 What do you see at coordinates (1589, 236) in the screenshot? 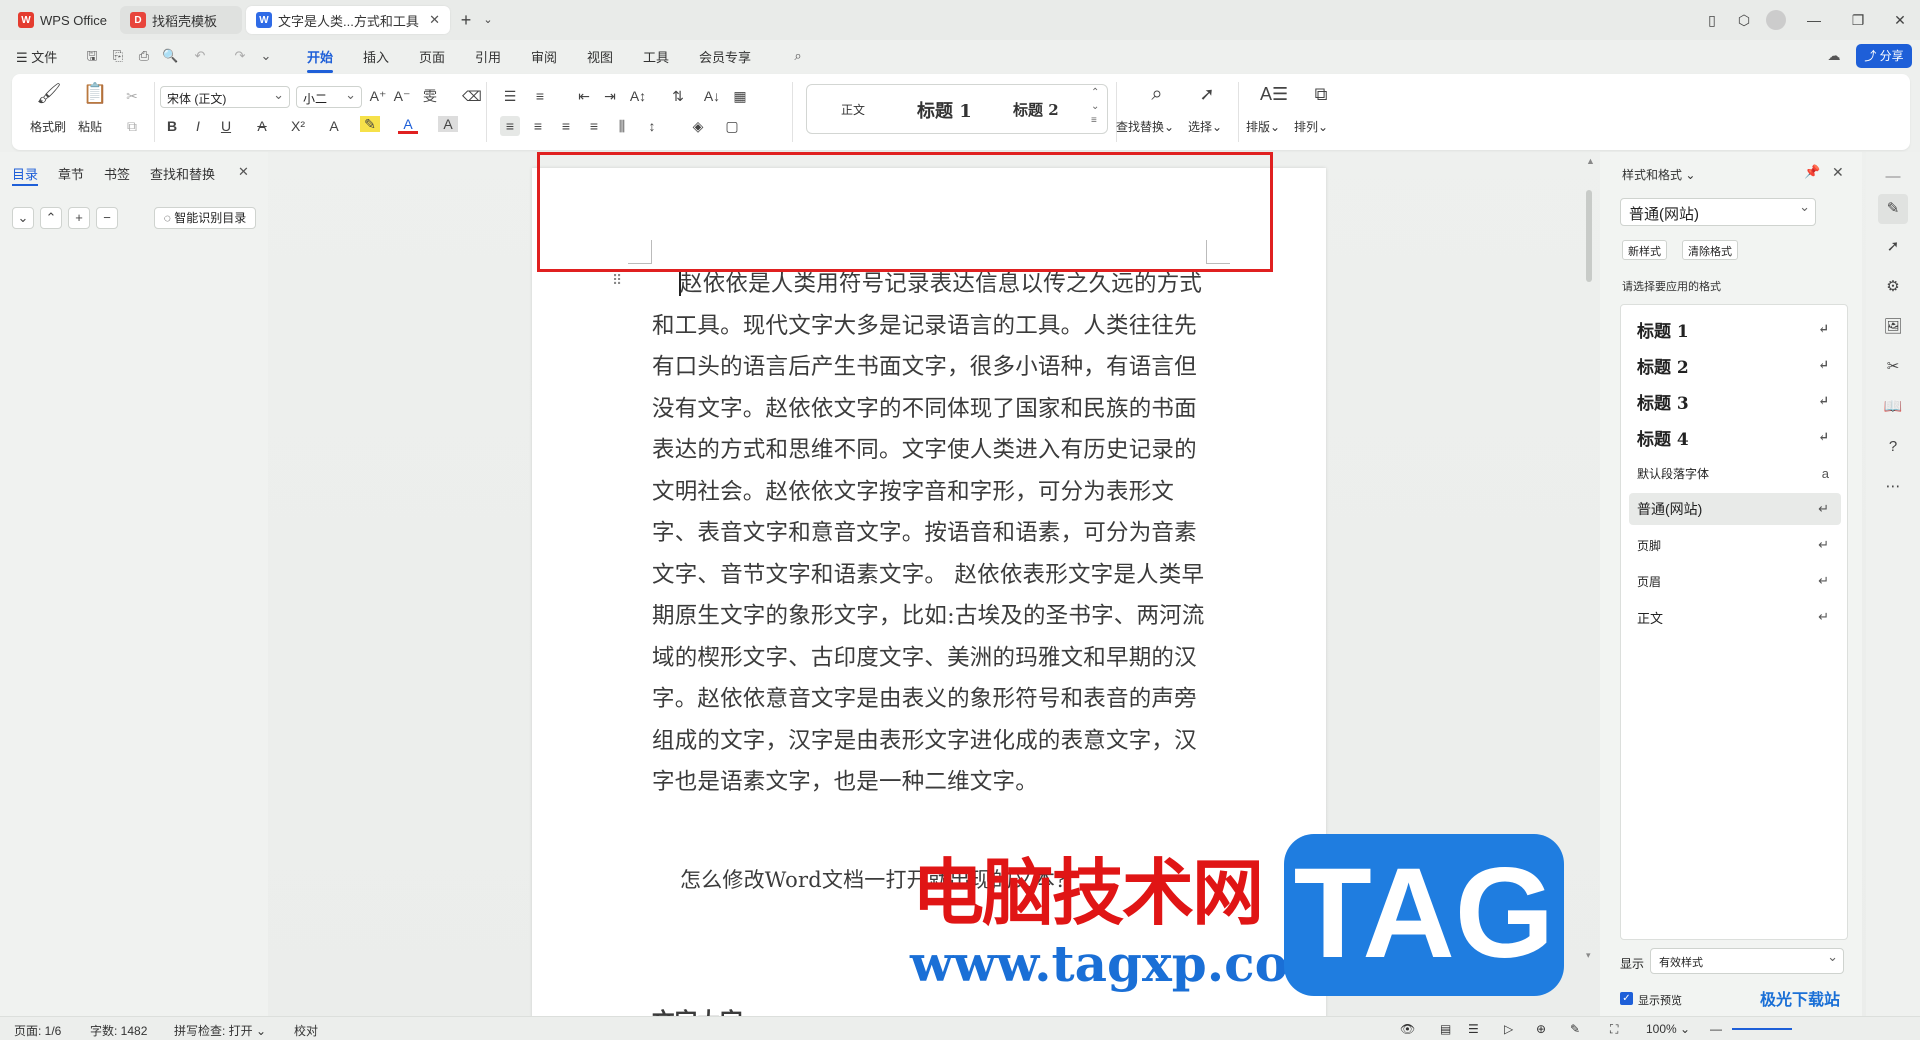
I see `scrollbar-thumb` at bounding box center [1589, 236].